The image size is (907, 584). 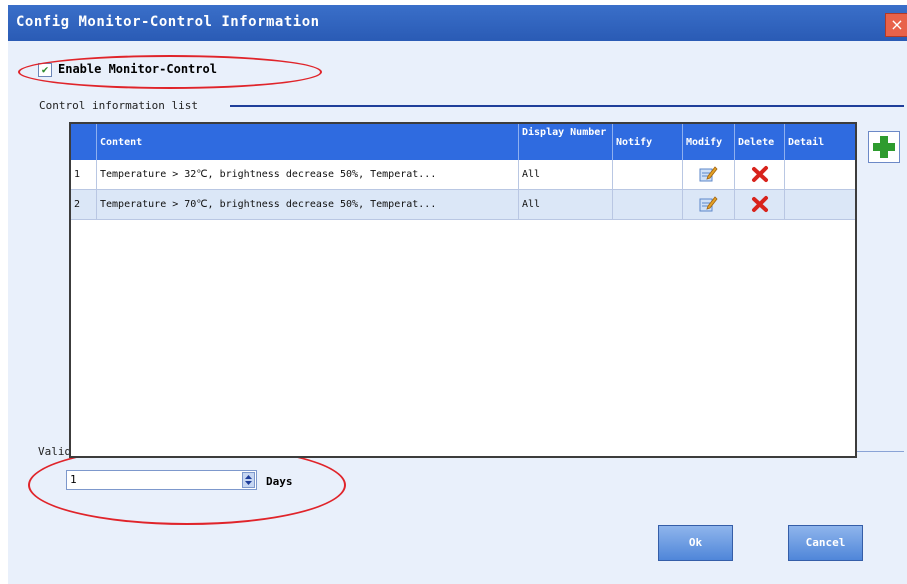 I want to click on enable-label: Enable Monitor-Control, so click(x=137, y=69).